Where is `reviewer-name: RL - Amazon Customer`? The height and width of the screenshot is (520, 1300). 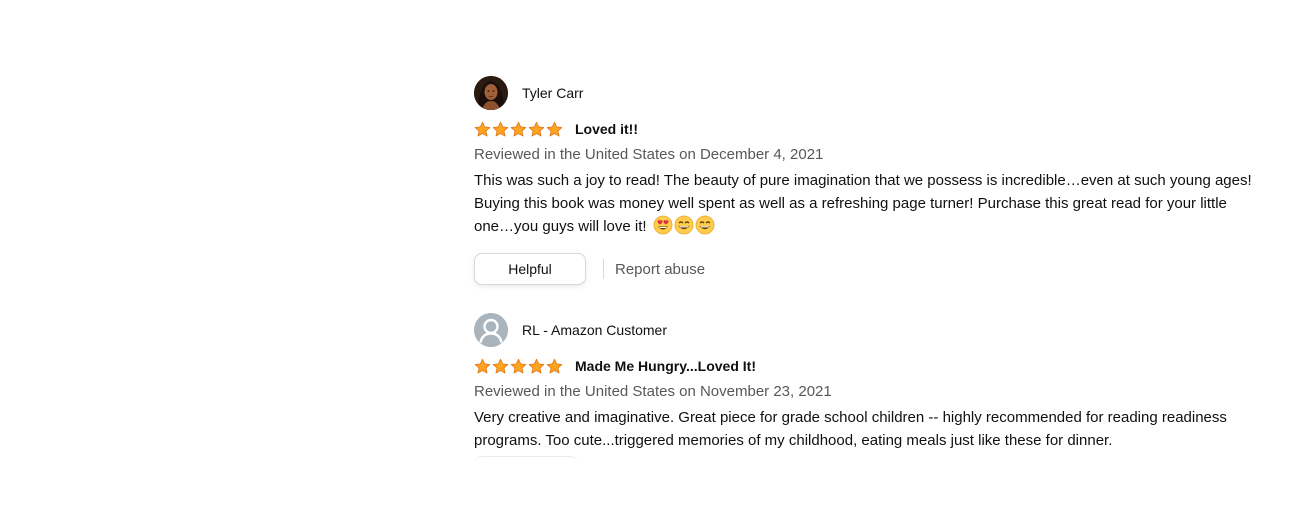
reviewer-name: RL - Amazon Customer is located at coordinates (594, 330).